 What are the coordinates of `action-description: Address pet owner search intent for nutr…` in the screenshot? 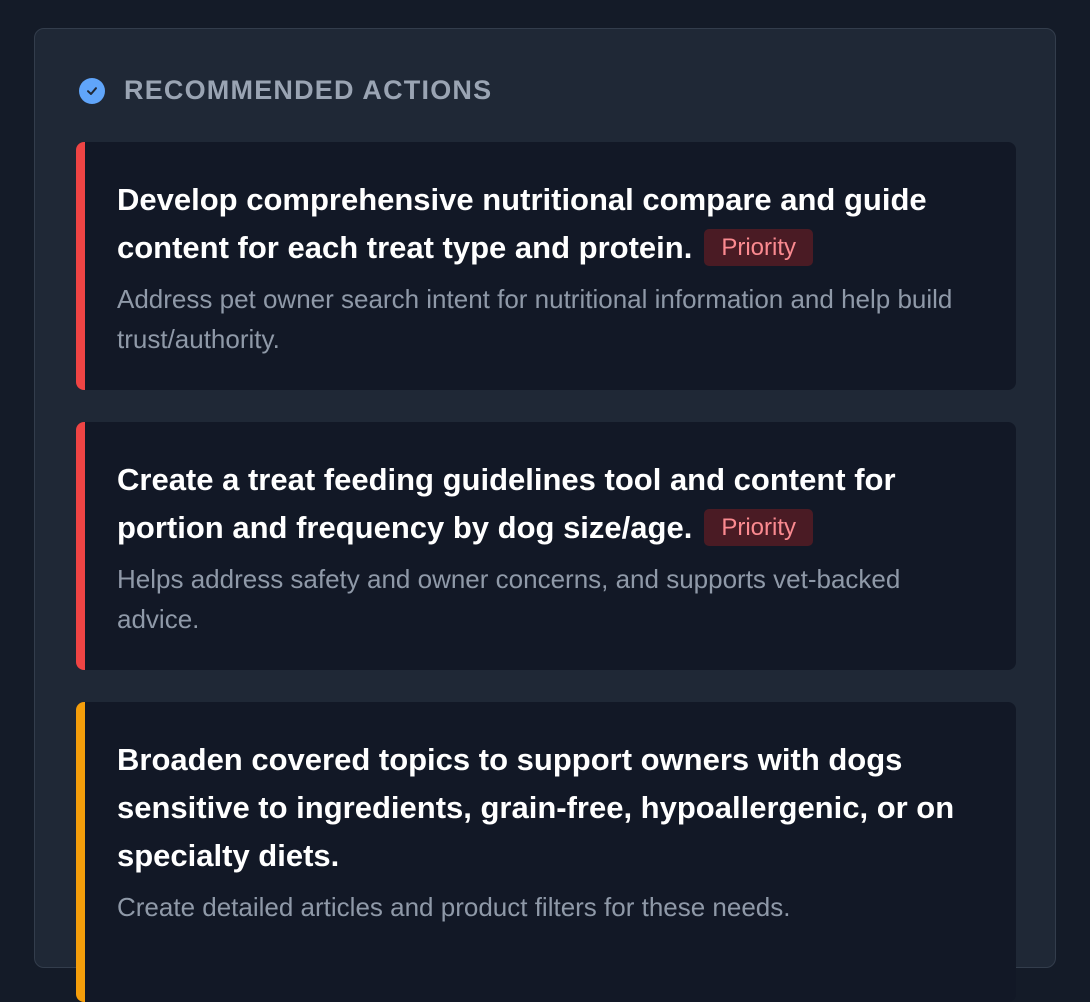 It's located at (535, 319).